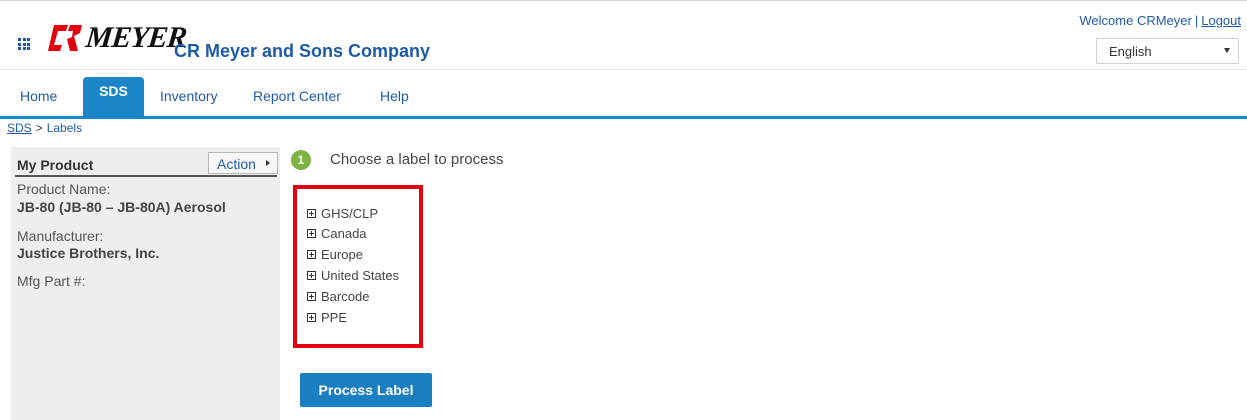 The image size is (1247, 420). I want to click on breadcrumb-sds-link: SDS, so click(19, 128).